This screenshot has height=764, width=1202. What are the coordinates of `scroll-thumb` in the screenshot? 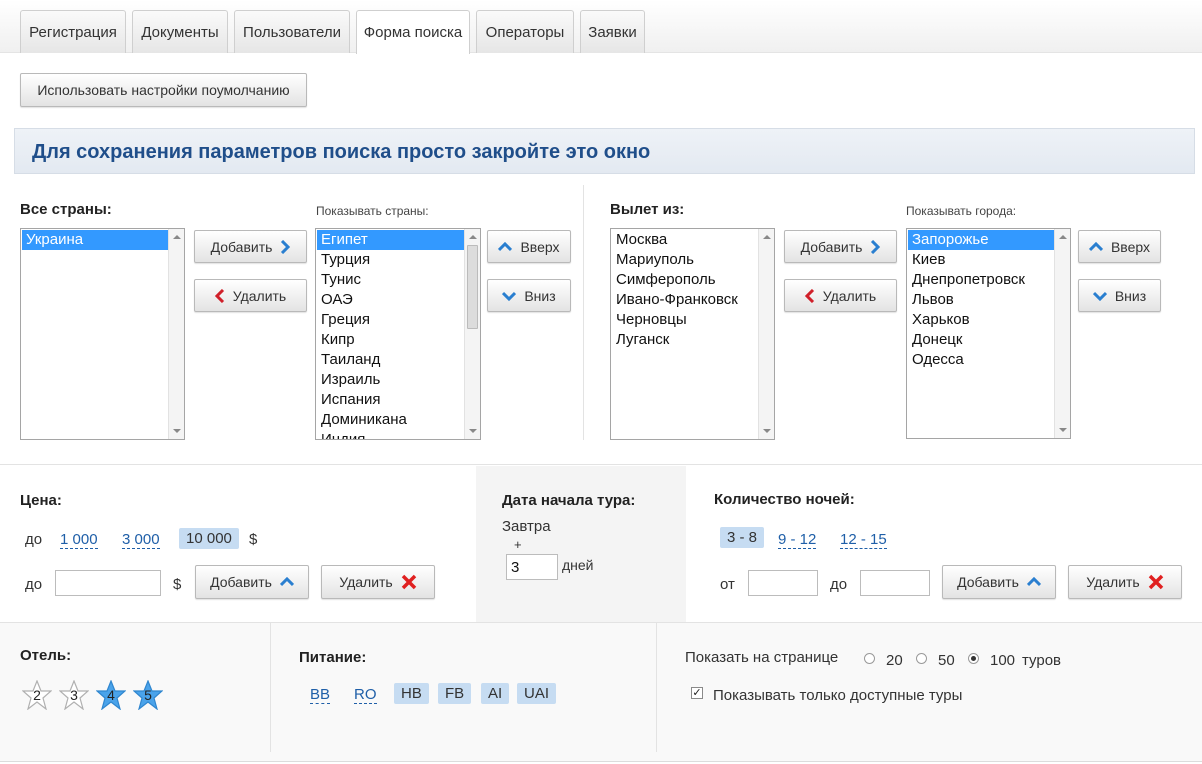 It's located at (472, 287).